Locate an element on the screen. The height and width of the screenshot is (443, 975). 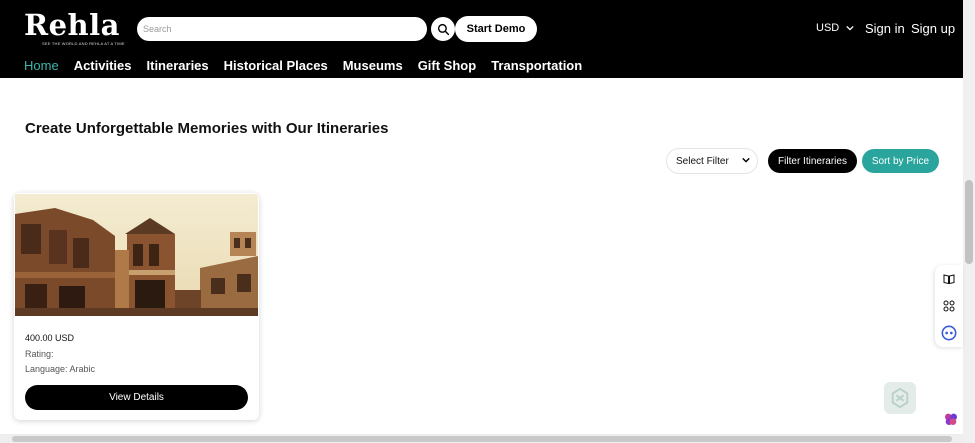
itinerary-rating: Rating: is located at coordinates (39, 354).